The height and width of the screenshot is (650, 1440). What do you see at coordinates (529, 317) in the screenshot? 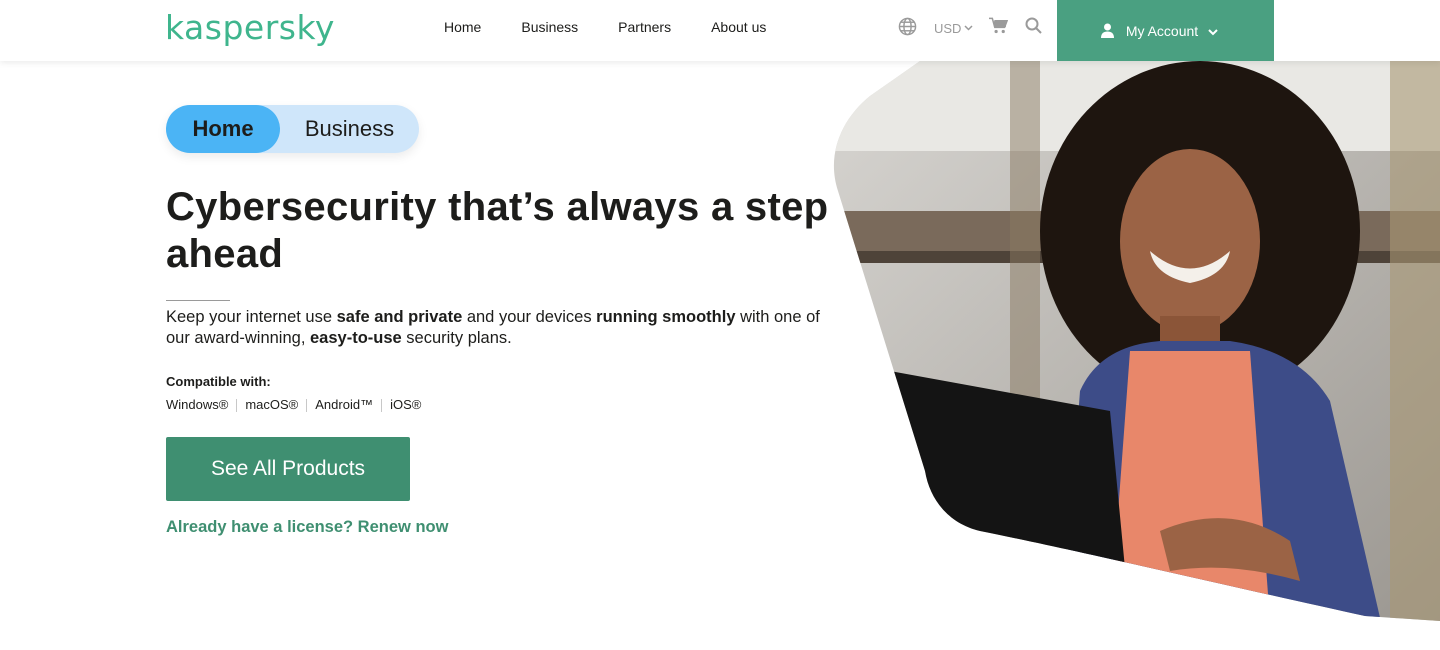
I see `lead-text: and your devices` at bounding box center [529, 317].